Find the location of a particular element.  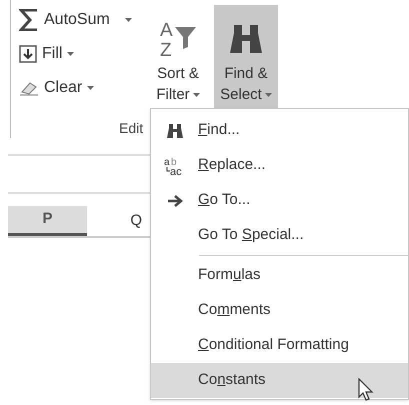

column-header: Q is located at coordinates (118, 221).